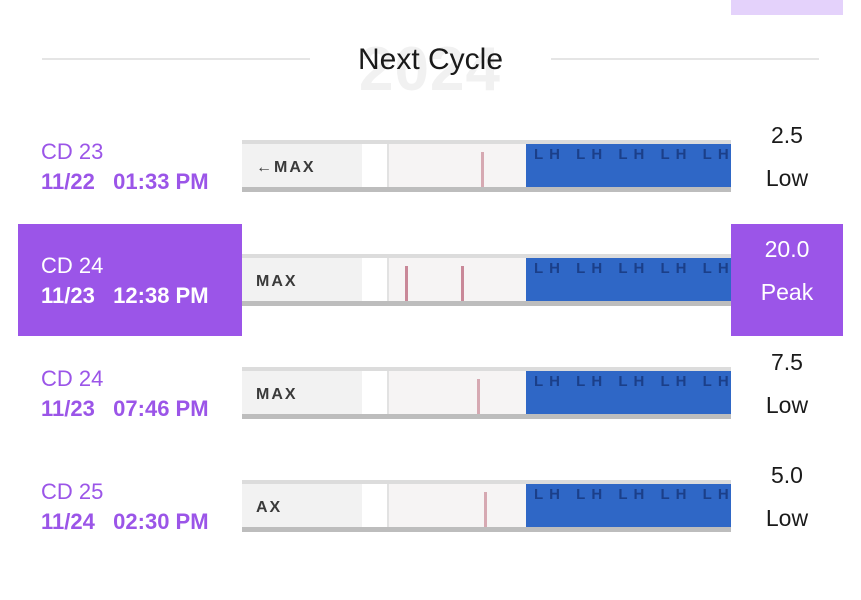 The height and width of the screenshot is (600, 861). What do you see at coordinates (72, 151) in the screenshot?
I see `cycle-day: CD 23` at bounding box center [72, 151].